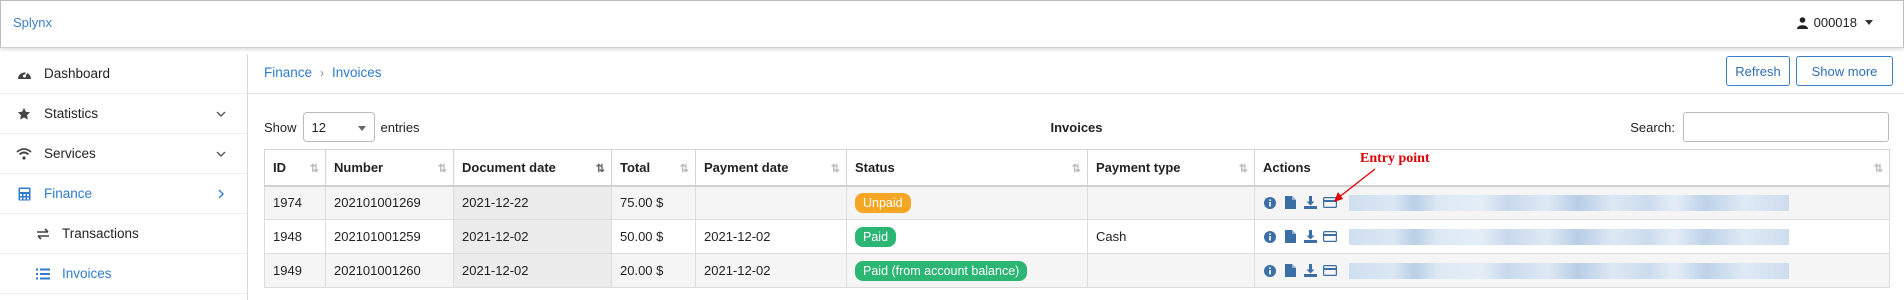 The width and height of the screenshot is (1904, 300). Describe the element at coordinates (653, 168) in the screenshot. I see `column-header-total: Total ⇅` at that location.